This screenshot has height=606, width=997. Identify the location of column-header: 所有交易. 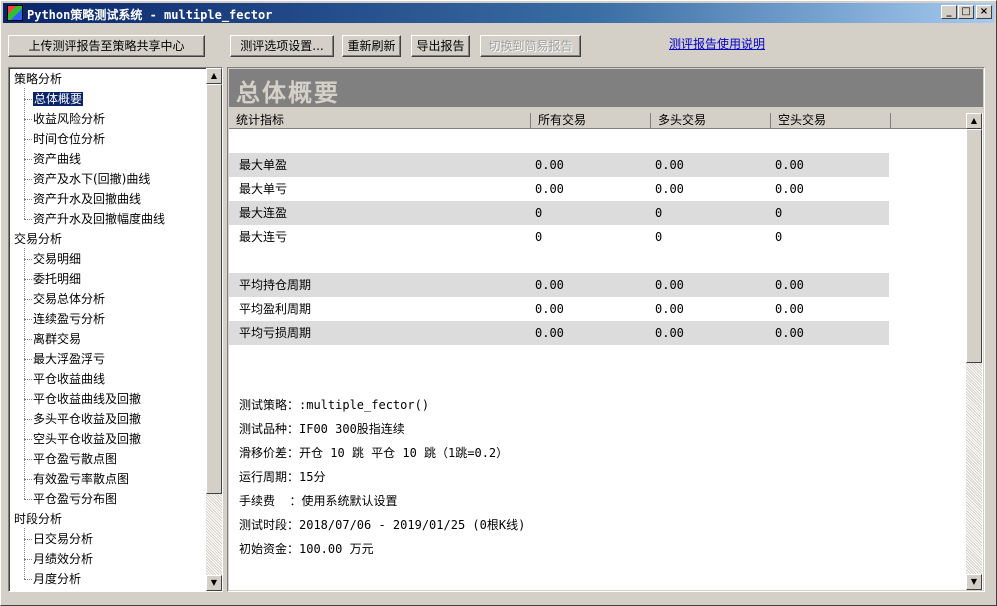
(591, 121).